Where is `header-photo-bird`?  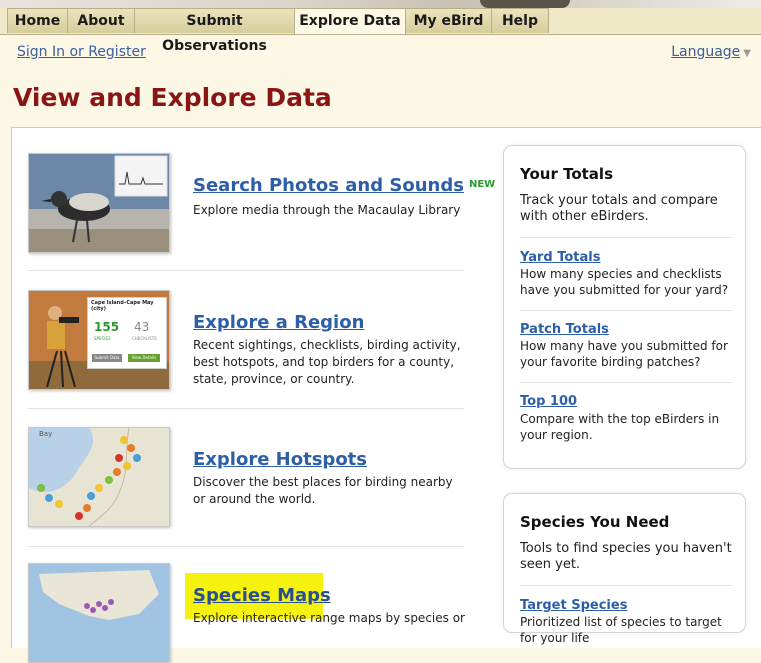 header-photo-bird is located at coordinates (525, 4).